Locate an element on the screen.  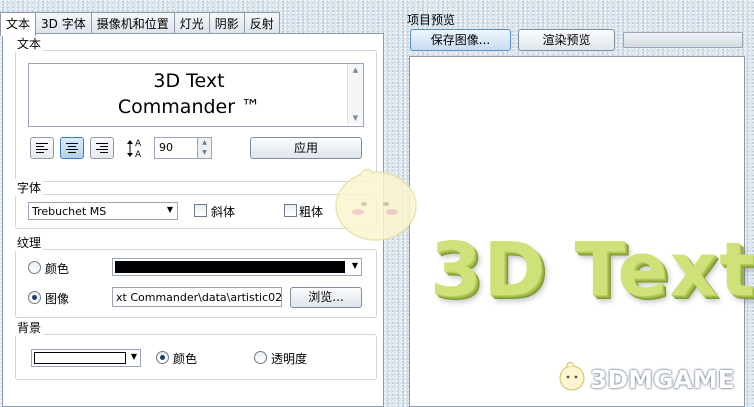
texture-color-label: 颜色 is located at coordinates (57, 269).